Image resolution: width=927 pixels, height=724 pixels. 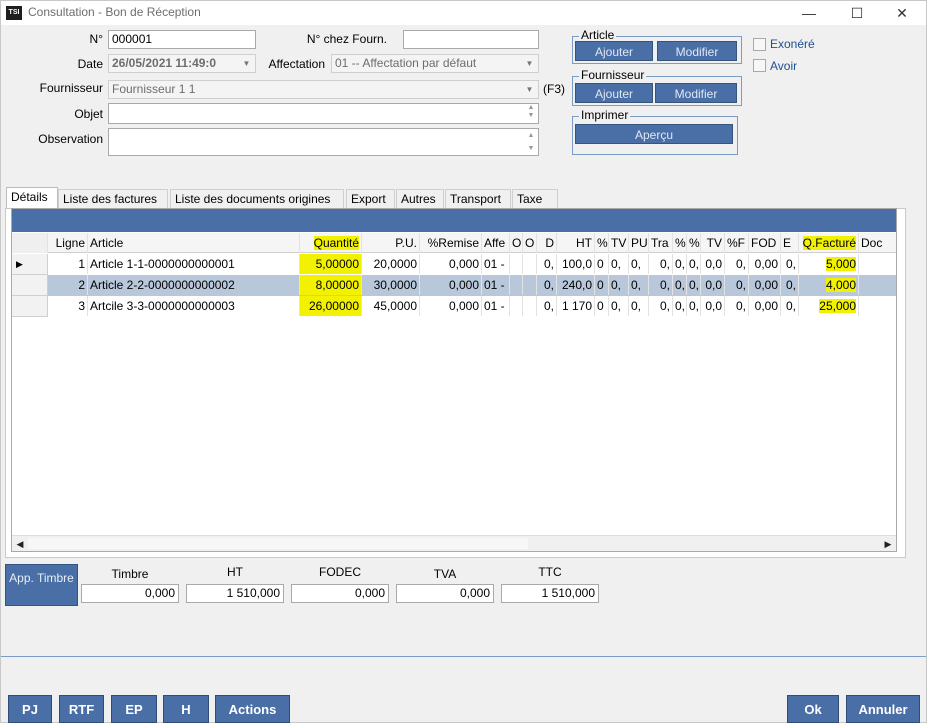 I want to click on col-ligne: Ligne, so click(x=68, y=243).